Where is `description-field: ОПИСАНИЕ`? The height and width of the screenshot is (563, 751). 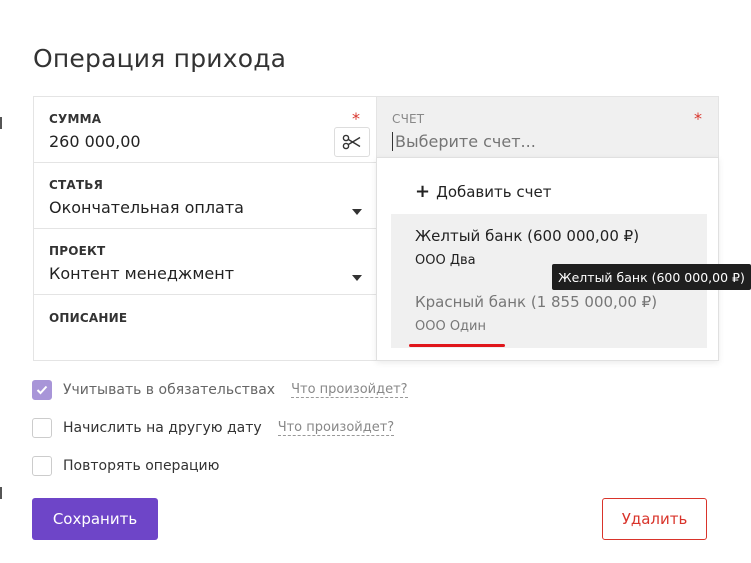
description-field: ОПИСАНИЕ is located at coordinates (205, 327).